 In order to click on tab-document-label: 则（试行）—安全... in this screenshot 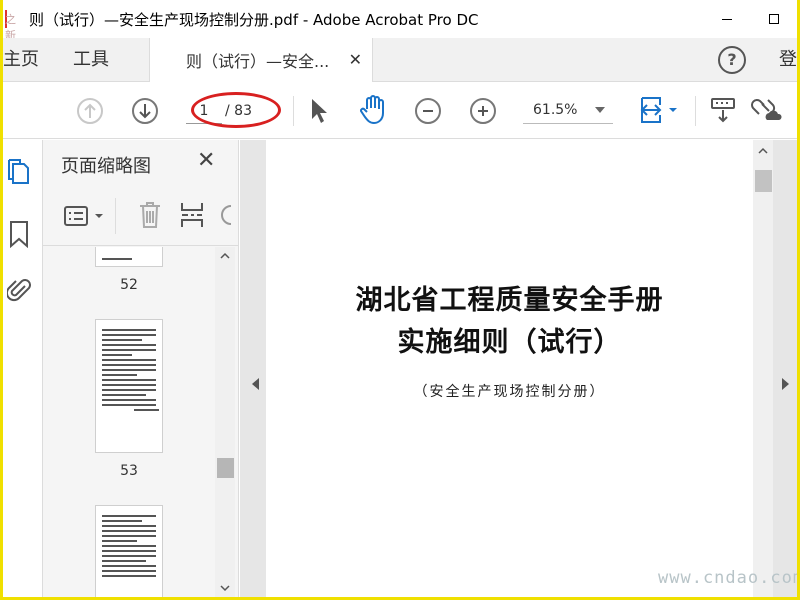, I will do `click(258, 61)`.